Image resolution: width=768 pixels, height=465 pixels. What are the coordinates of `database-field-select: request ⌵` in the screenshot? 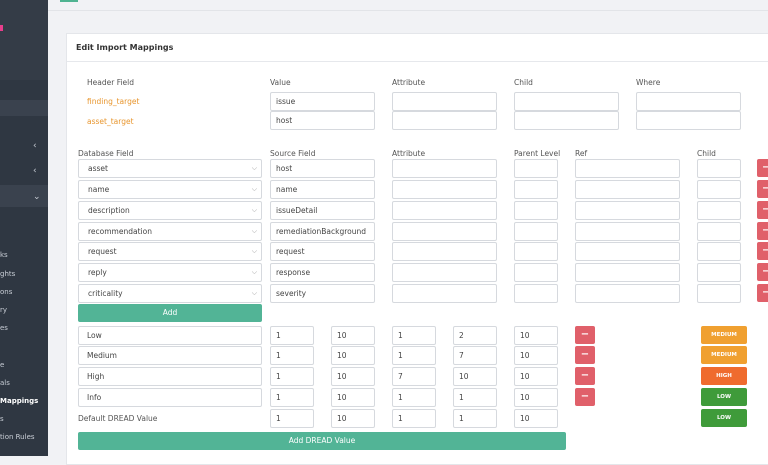 It's located at (170, 251).